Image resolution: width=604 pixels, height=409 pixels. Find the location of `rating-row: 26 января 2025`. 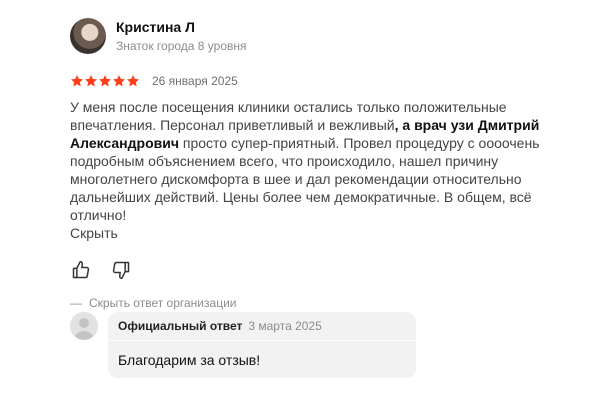

rating-row: 26 января 2025 is located at coordinates (320, 81).